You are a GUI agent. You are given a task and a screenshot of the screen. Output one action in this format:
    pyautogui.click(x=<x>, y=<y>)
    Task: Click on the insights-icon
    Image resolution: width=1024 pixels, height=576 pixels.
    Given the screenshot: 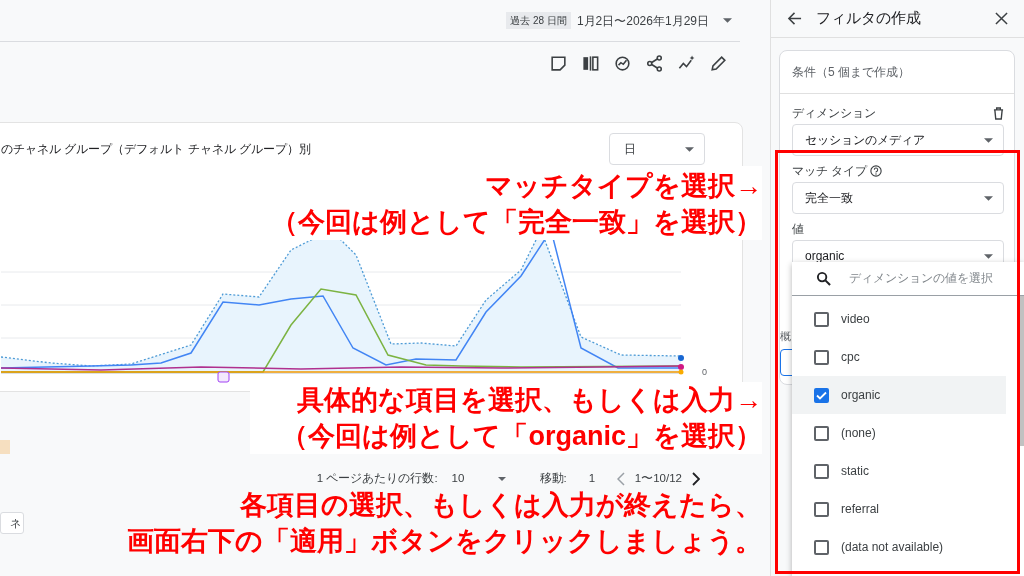 What is the action you would take?
    pyautogui.click(x=622, y=63)
    